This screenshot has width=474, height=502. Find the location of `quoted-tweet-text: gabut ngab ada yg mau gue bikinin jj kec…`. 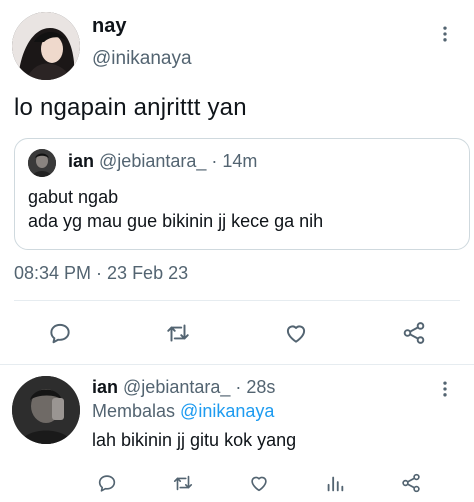

quoted-tweet-text: gabut ngab ada yg mau gue bikinin jj kec… is located at coordinates (175, 209).